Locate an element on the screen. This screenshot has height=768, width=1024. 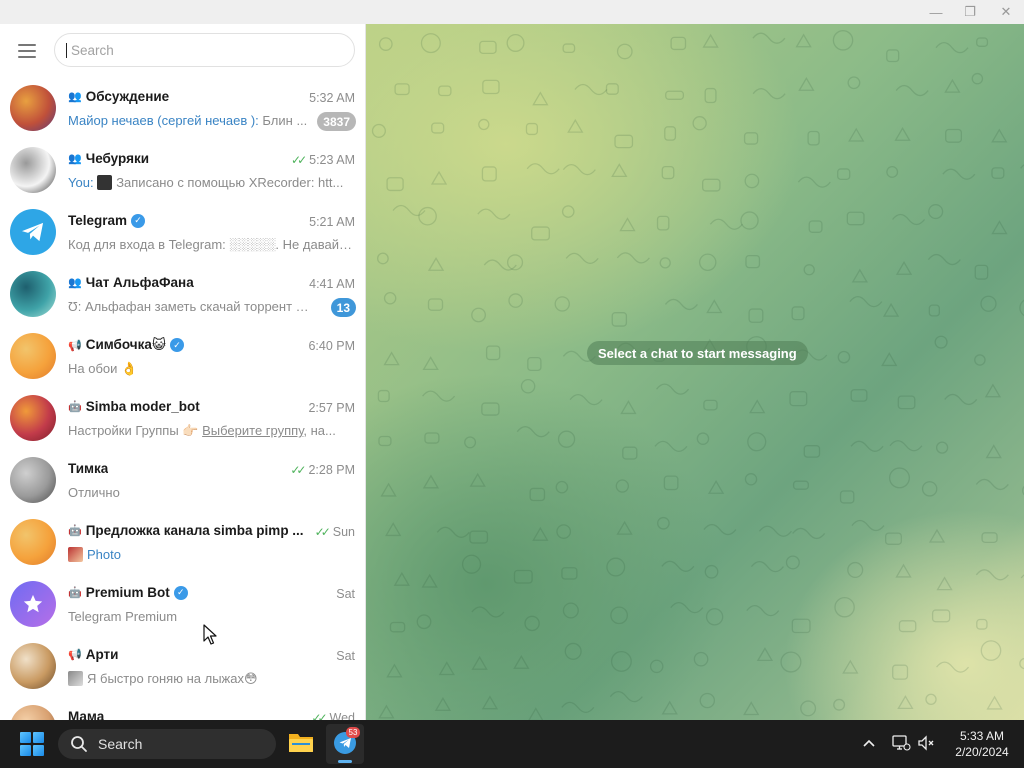
telegram-logo-icon is located at coordinates (33, 232).